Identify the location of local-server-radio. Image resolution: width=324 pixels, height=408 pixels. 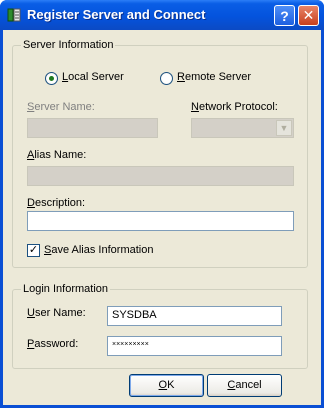
(51, 78).